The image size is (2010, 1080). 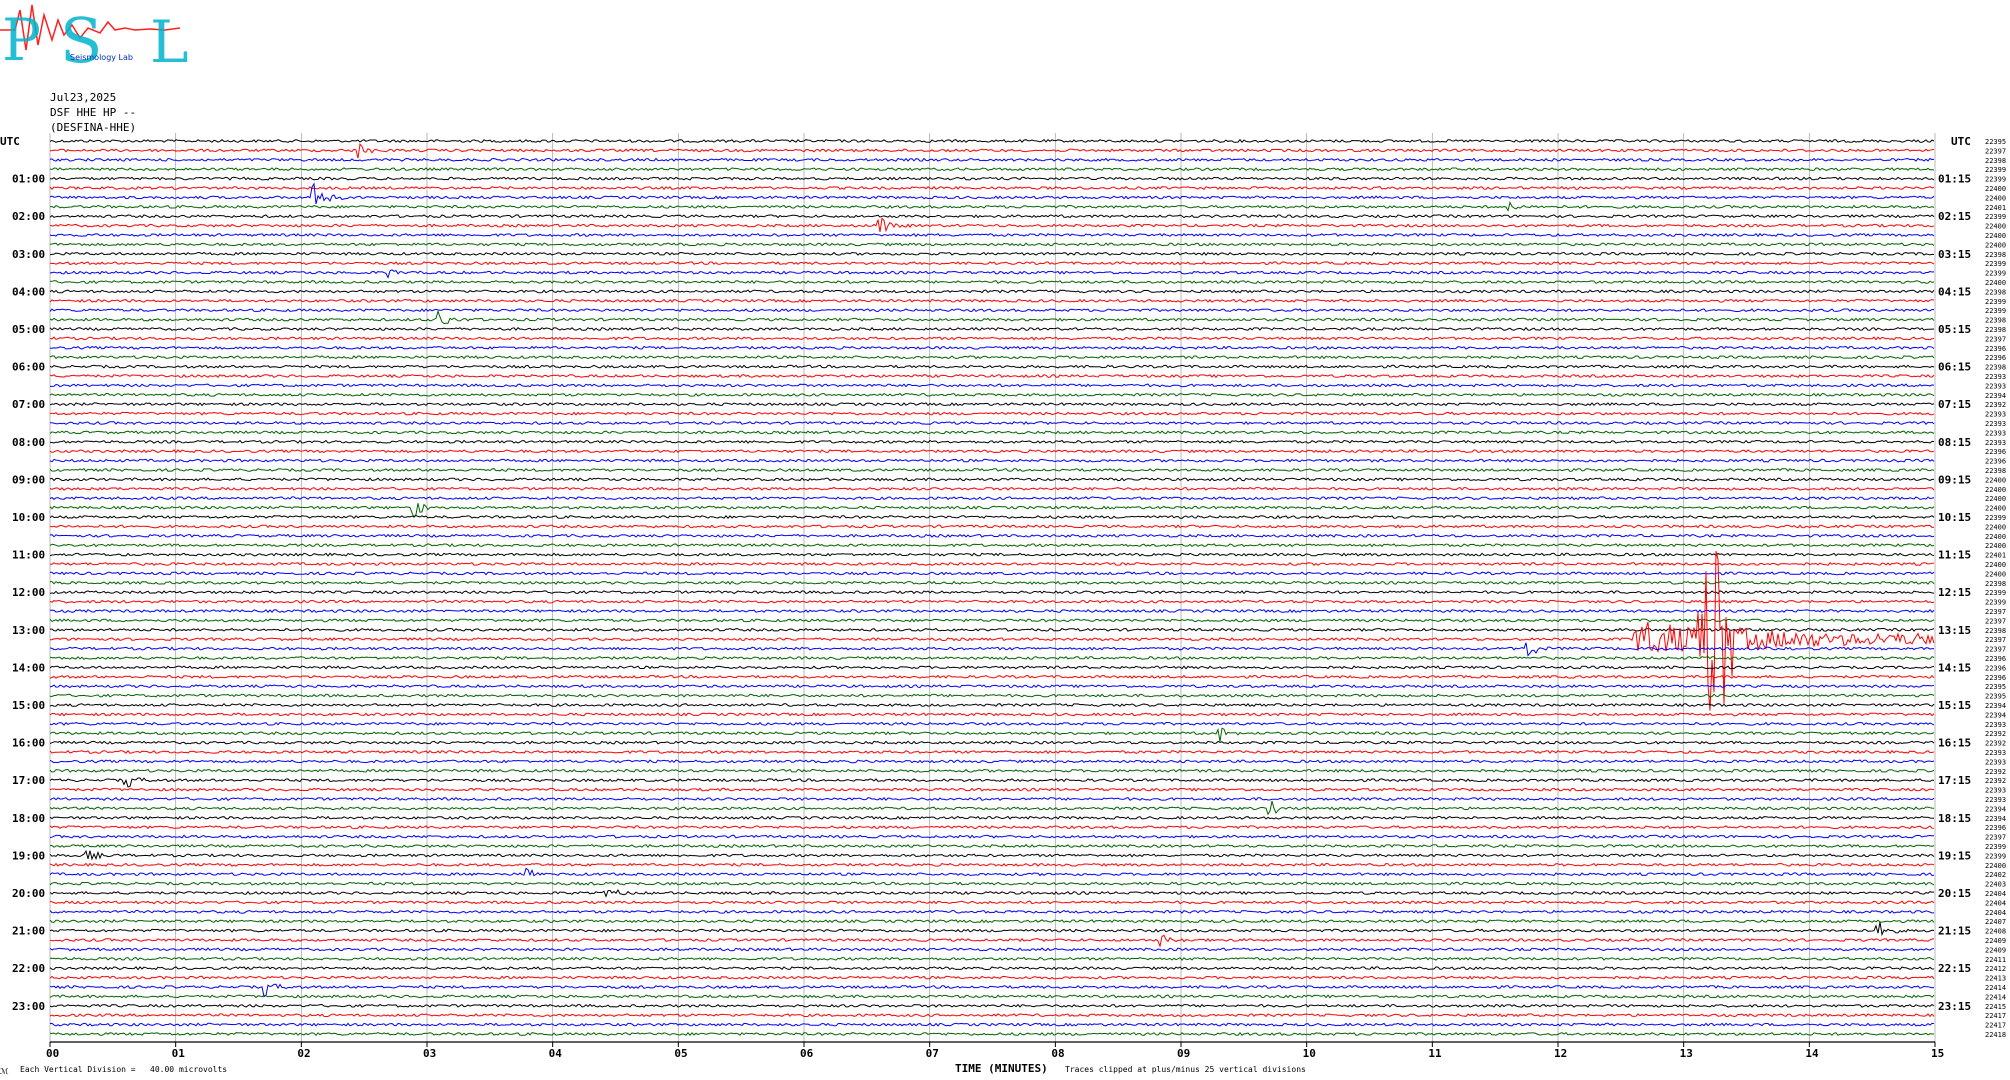 What do you see at coordinates (28, 780) in the screenshot?
I see `left-hour-label: 17:00` at bounding box center [28, 780].